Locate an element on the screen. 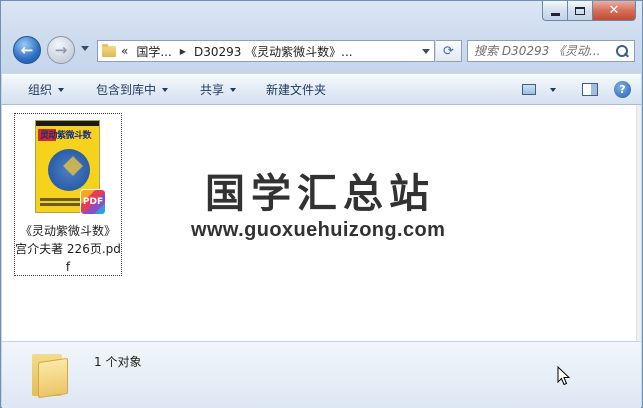 The width and height of the screenshot is (643, 408). preview-pane-icon is located at coordinates (590, 89).